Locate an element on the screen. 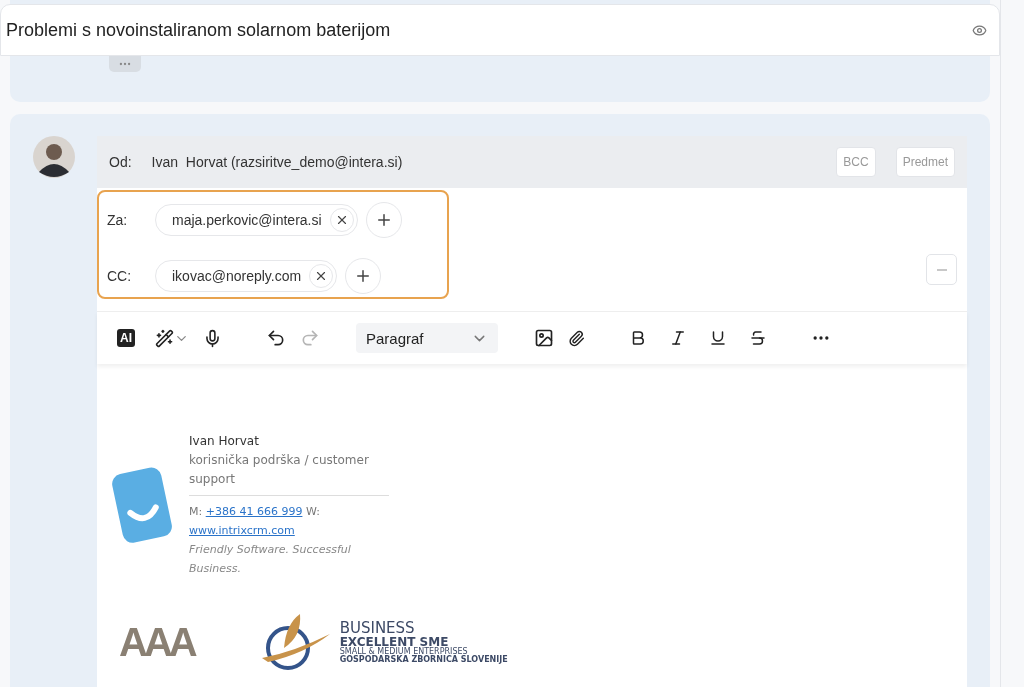 The width and height of the screenshot is (1024, 687). minus-icon is located at coordinates (941, 269).